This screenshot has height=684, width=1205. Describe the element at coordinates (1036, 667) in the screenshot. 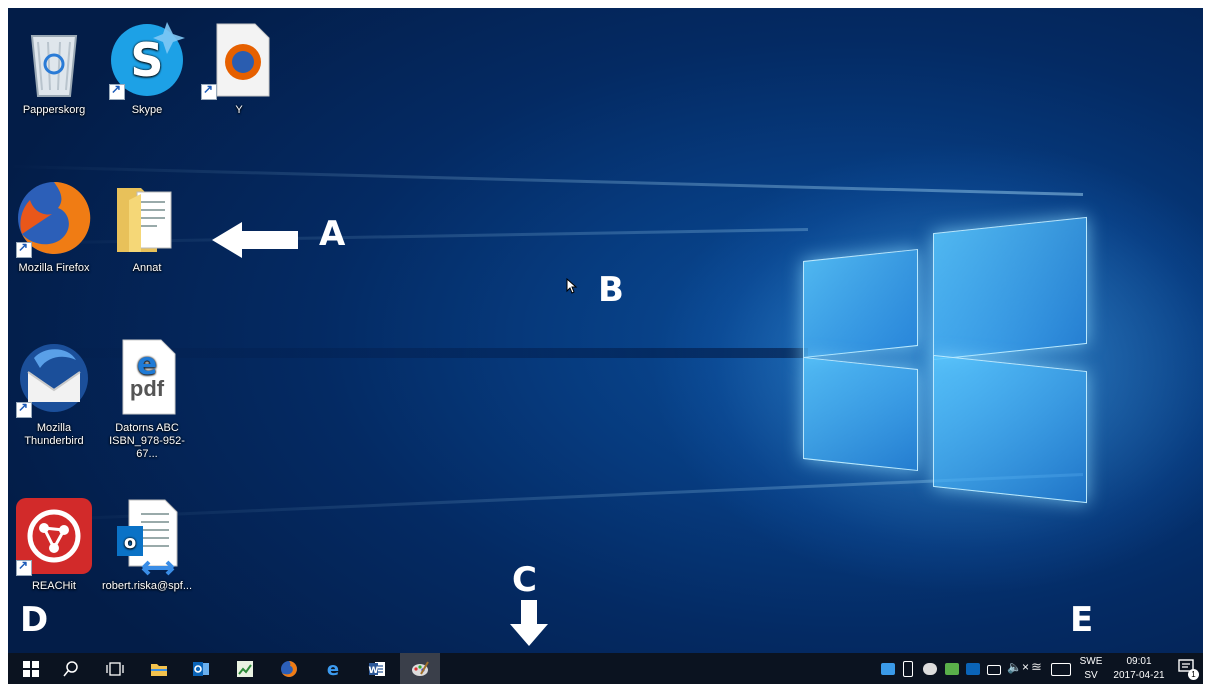

I see `wifi-icon: ≊` at that location.